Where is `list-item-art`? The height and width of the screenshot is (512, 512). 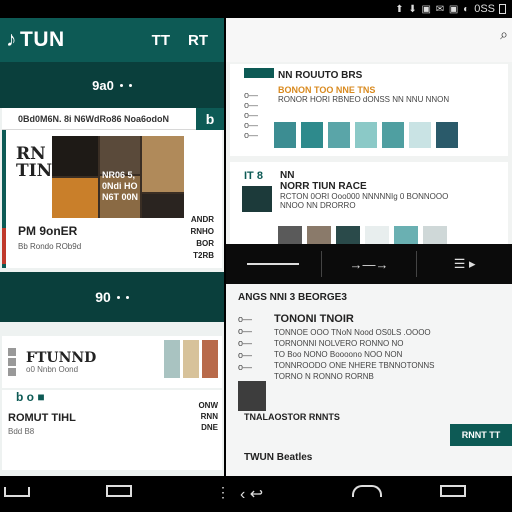
list-item-art is located at coordinates (191, 359).